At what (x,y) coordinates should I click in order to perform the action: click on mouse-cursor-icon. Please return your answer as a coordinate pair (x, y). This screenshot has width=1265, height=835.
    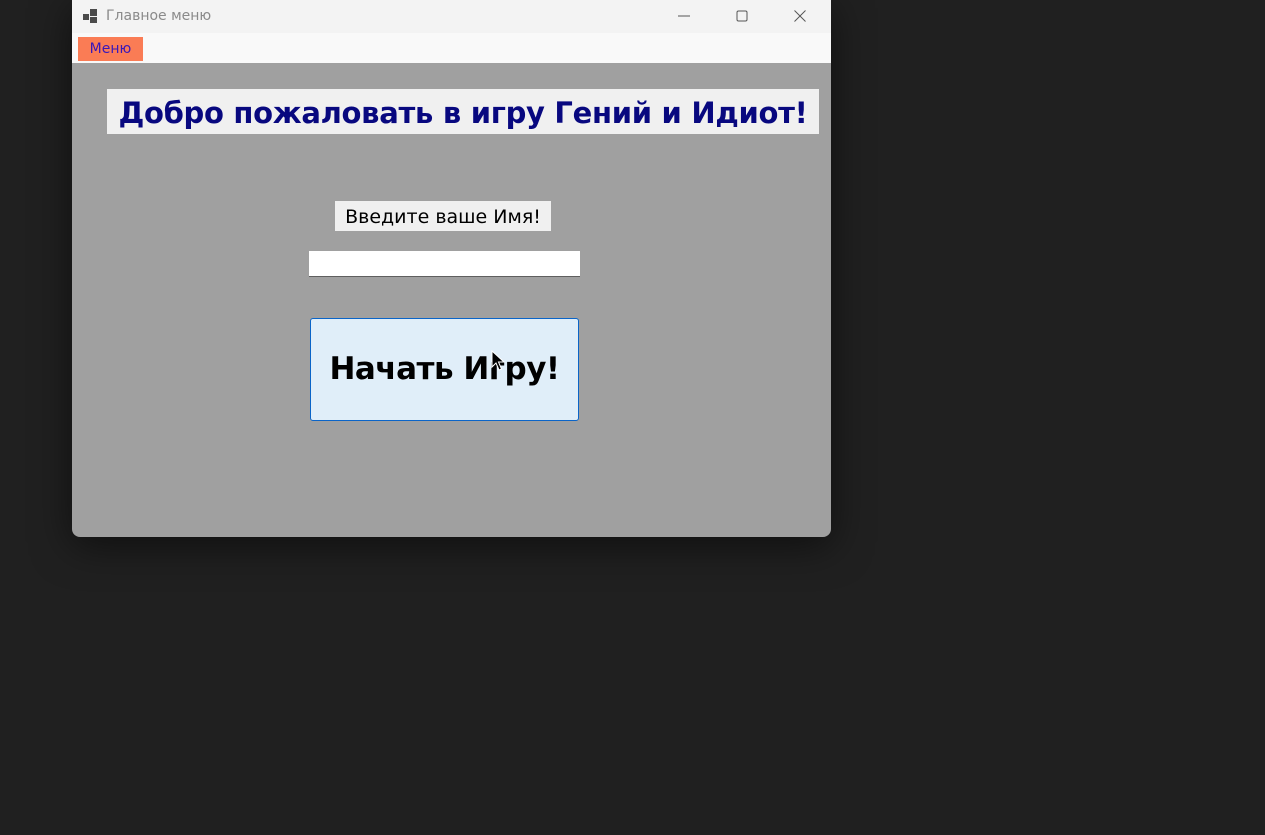
    Looking at the image, I should click on (498, 360).